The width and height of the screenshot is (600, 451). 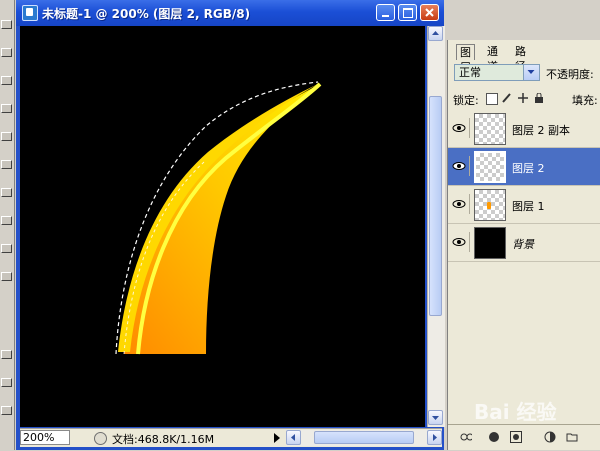 I want to click on document-title: 未标题-1 @ 200% (图层 2, RGB/8), so click(x=146, y=14).